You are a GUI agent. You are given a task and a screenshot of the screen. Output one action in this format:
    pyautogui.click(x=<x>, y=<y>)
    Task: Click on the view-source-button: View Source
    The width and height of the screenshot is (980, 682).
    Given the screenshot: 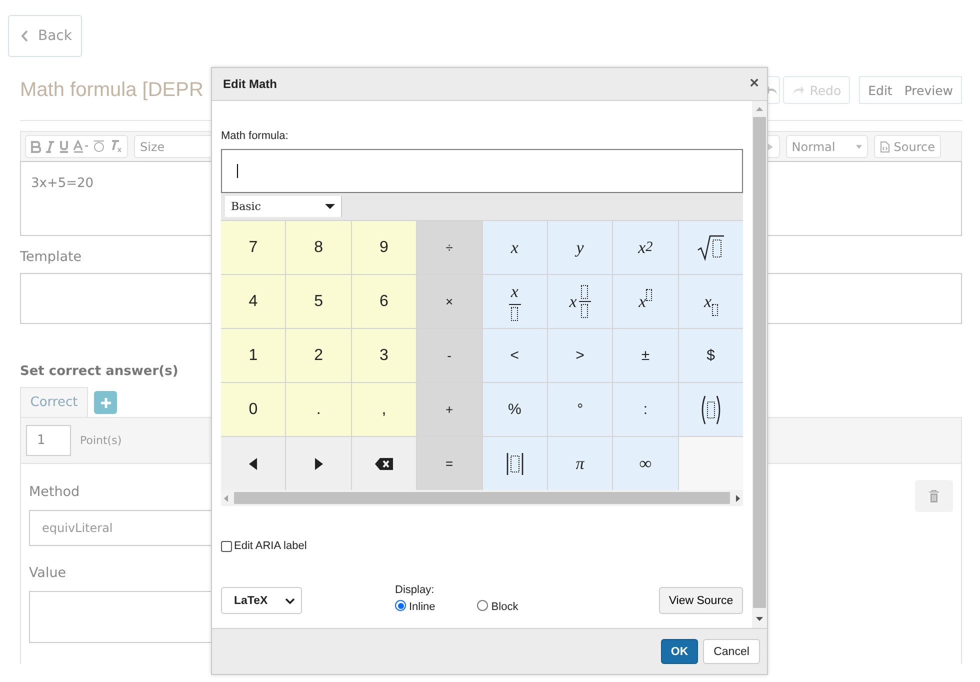 What is the action you would take?
    pyautogui.click(x=701, y=600)
    